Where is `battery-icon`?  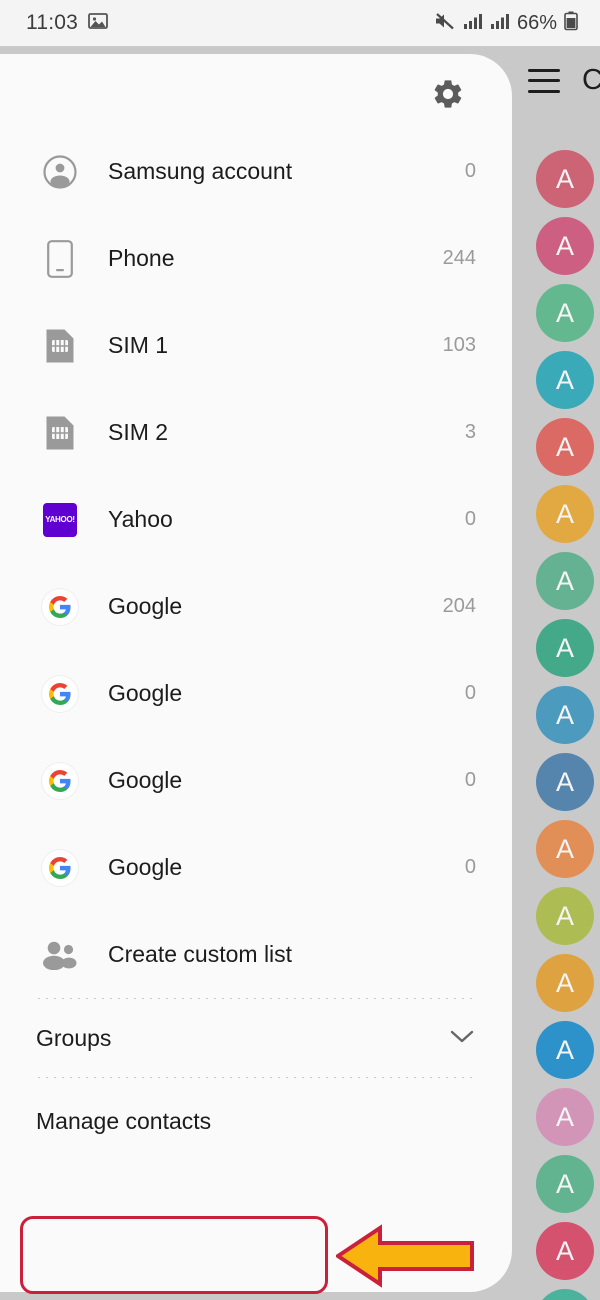 battery-icon is located at coordinates (571, 23).